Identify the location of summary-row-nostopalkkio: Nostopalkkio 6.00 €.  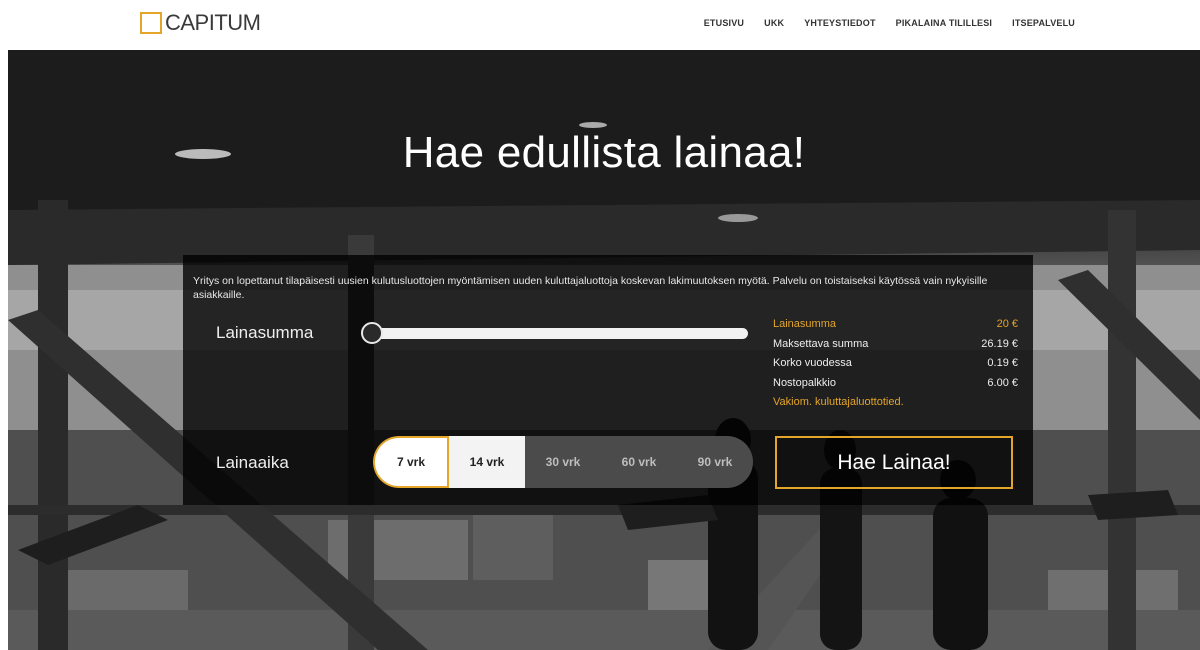
(895, 384).